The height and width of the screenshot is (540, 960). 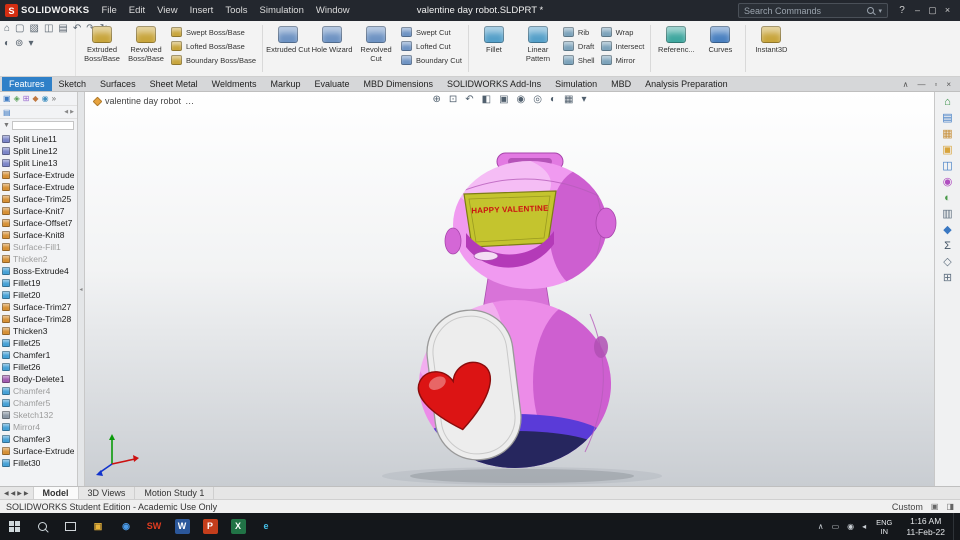 What do you see at coordinates (282, 10) in the screenshot?
I see `menu-item: Simulation` at bounding box center [282, 10].